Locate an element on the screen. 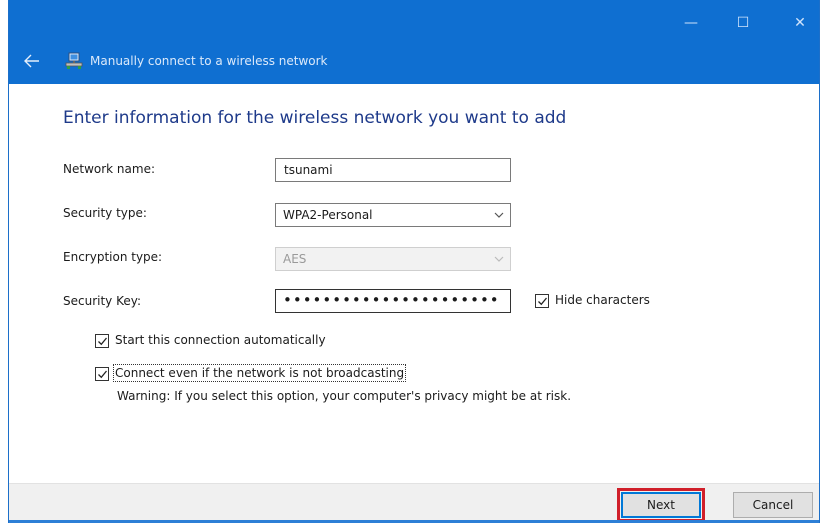  start-automatically-label: Start this connection automatically is located at coordinates (220, 340).